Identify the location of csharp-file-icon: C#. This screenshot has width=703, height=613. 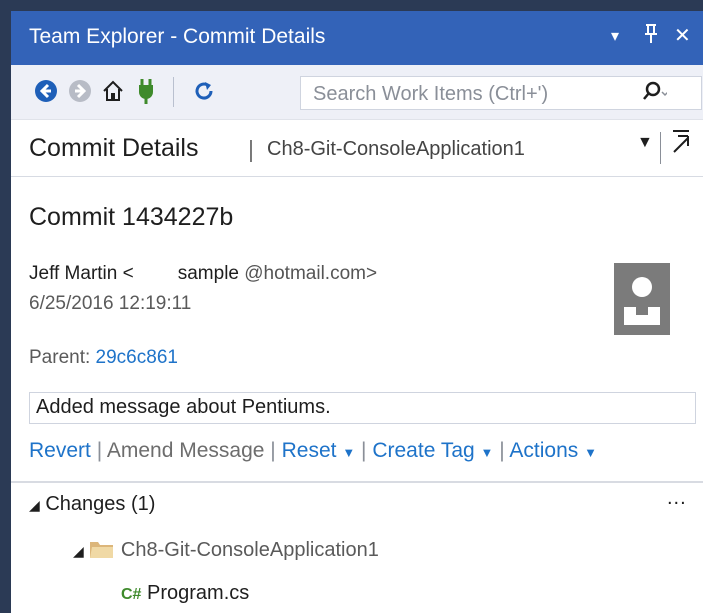
(131, 594).